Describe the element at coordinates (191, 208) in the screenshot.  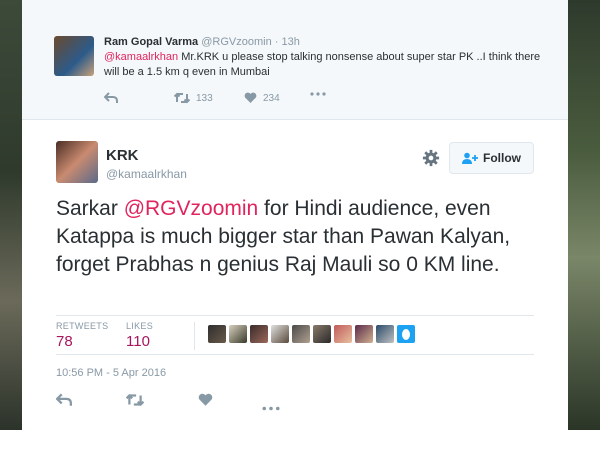
I see `main-mention-link: @RGVzoomin` at that location.